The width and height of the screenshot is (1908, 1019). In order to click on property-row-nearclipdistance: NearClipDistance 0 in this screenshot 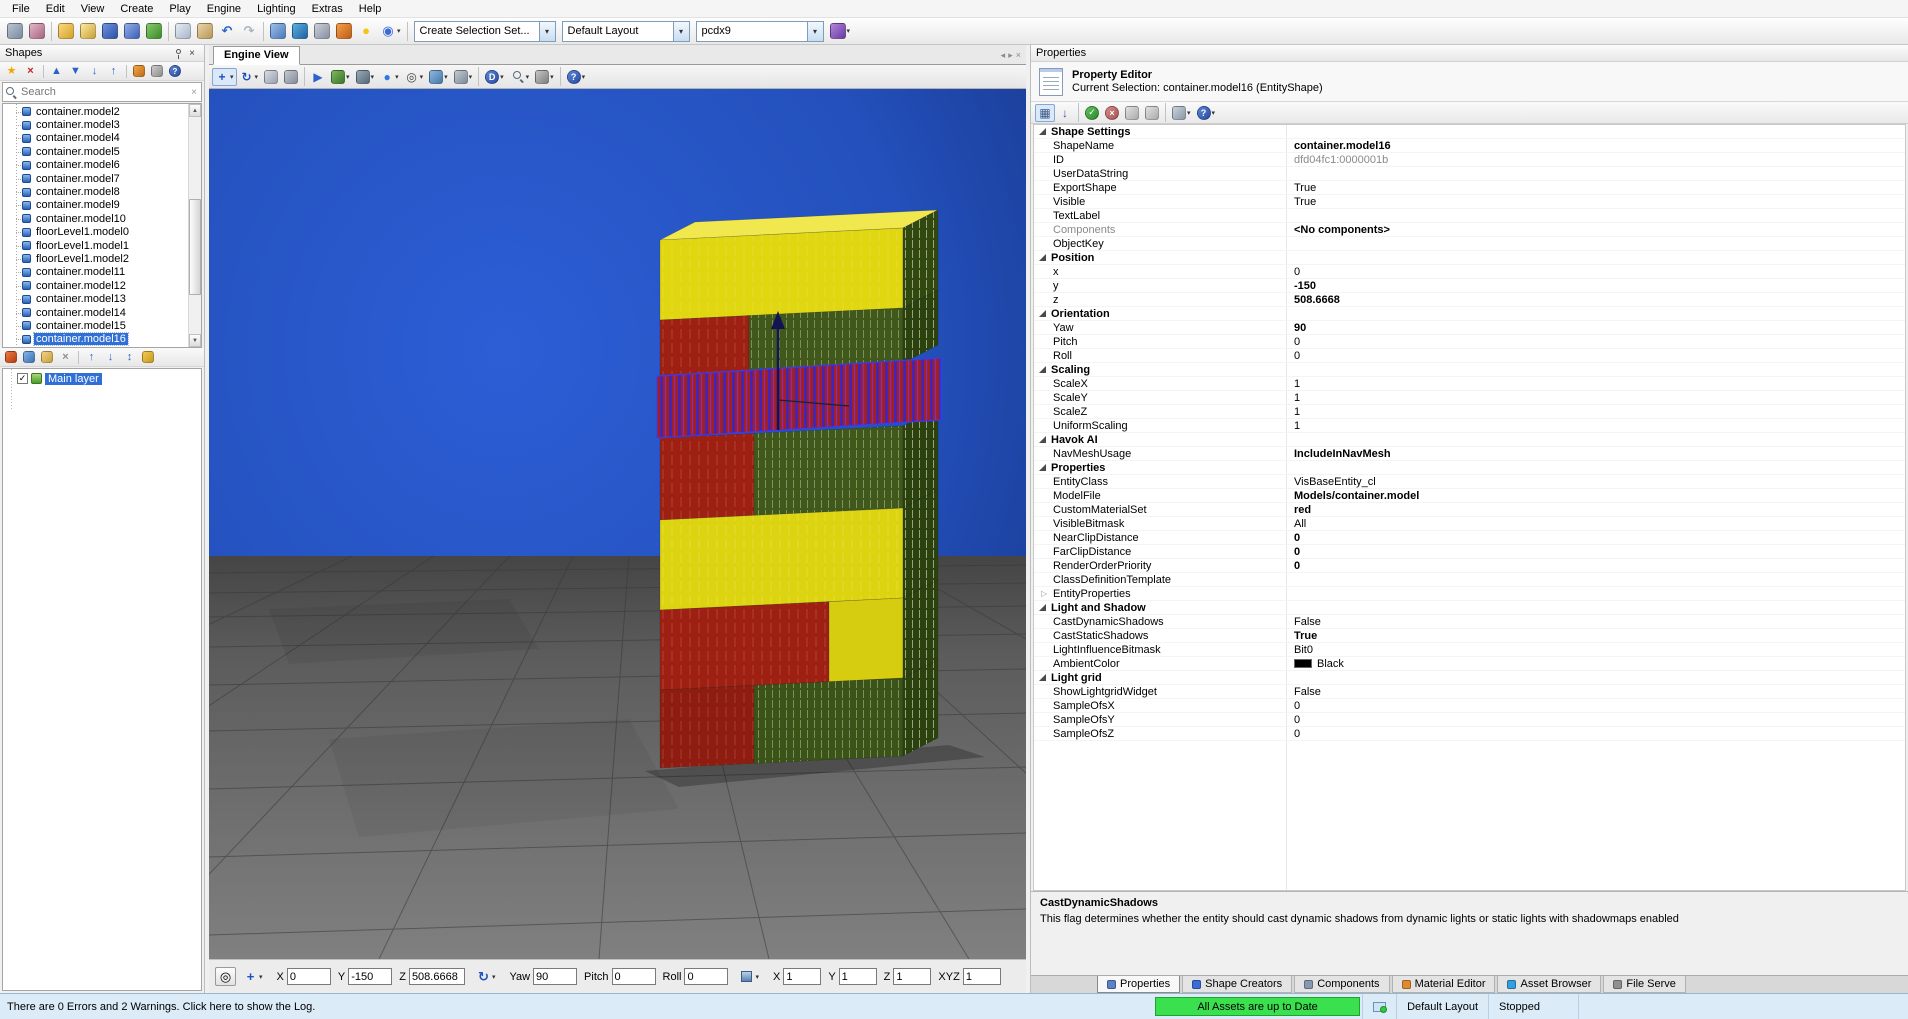, I will do `click(1469, 538)`.